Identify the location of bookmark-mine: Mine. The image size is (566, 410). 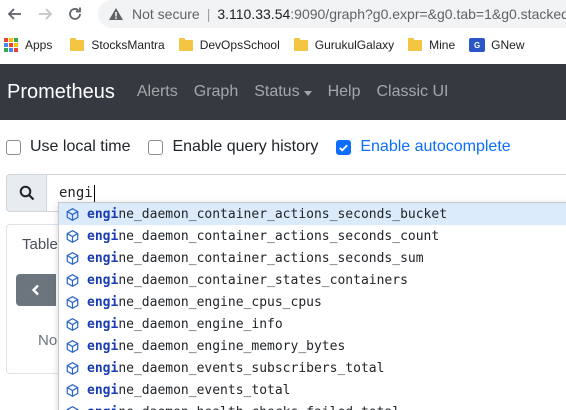
(432, 44).